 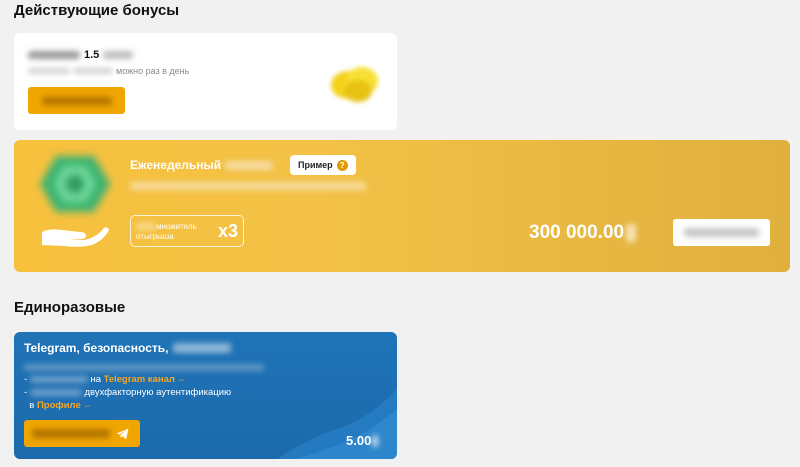 What do you see at coordinates (70, 307) in the screenshot?
I see `onetime-bonuses-title: Единоразовые` at bounding box center [70, 307].